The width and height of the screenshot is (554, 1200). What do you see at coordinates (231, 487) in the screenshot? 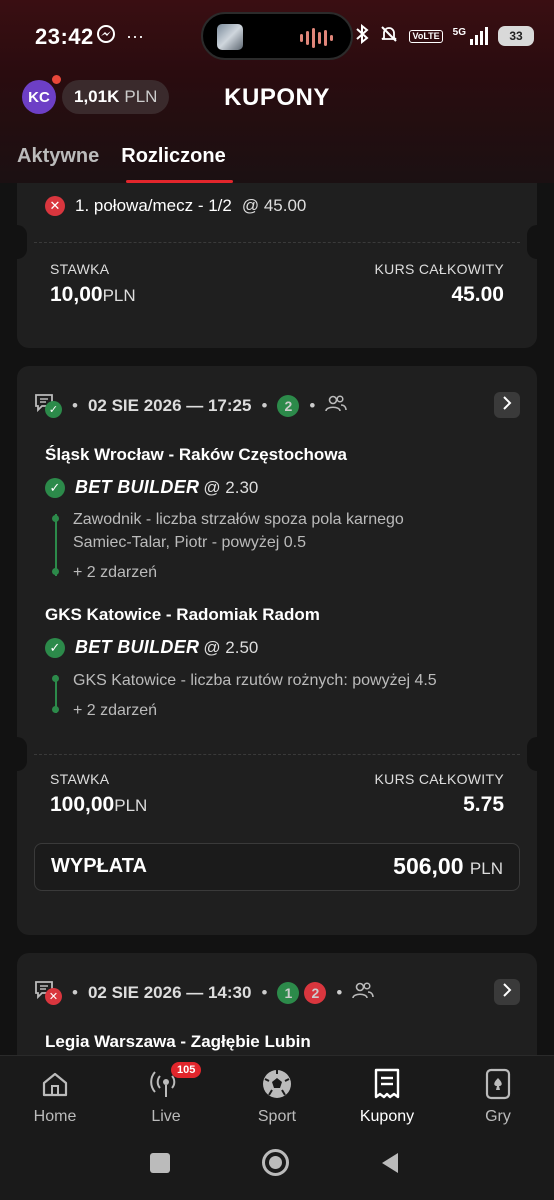
I see `bet-odds: @ 2.30` at bounding box center [231, 487].